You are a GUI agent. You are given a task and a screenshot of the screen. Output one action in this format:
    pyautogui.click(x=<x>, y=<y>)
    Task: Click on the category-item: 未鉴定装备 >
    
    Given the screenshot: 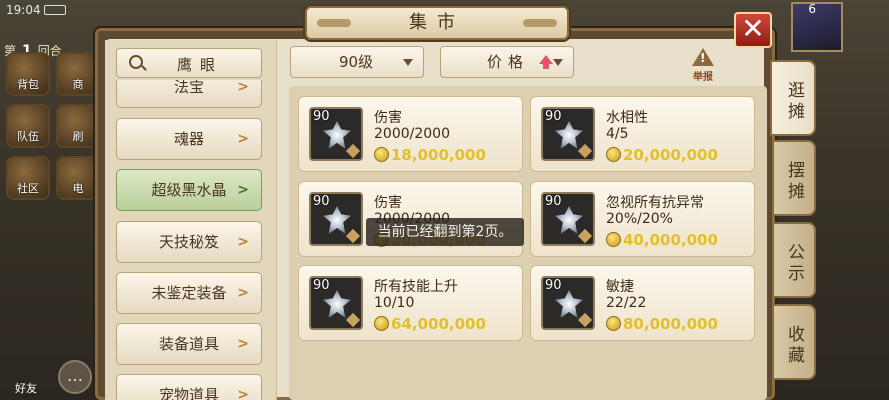 What is the action you would take?
    pyautogui.click(x=189, y=293)
    